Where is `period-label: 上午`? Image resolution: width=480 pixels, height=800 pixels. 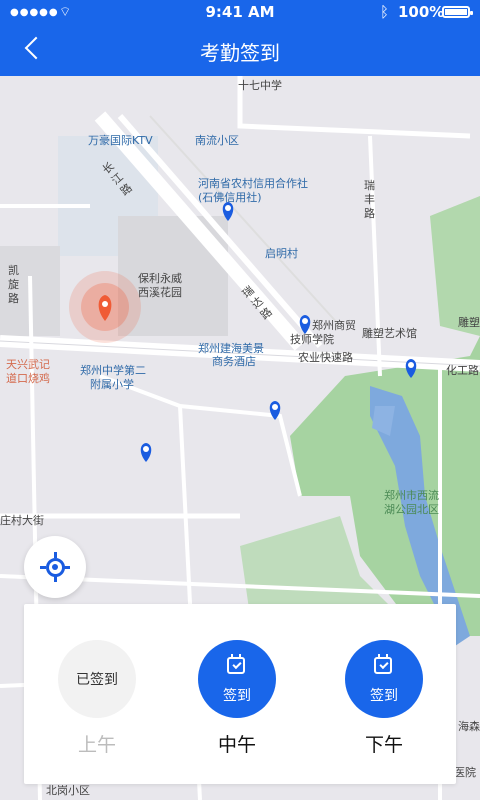
period-label: 上午 is located at coordinates (96, 745).